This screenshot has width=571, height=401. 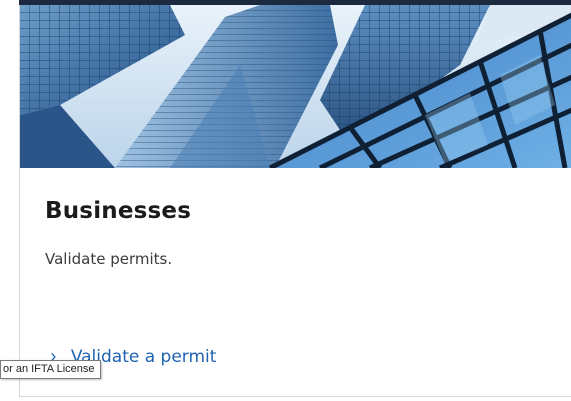 I want to click on card-title: Businesses, so click(x=118, y=211).